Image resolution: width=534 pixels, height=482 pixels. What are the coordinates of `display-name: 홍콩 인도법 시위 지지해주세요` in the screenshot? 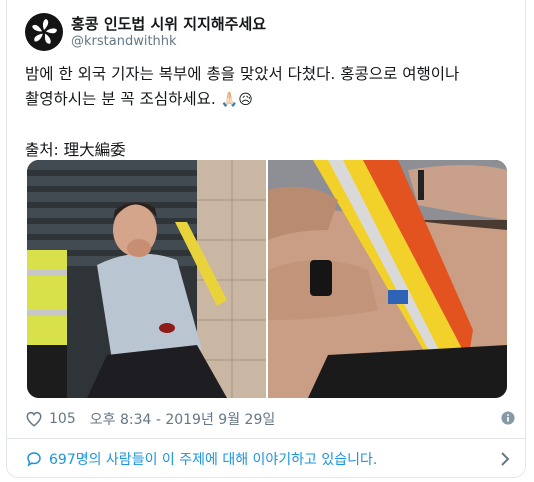 It's located at (168, 24).